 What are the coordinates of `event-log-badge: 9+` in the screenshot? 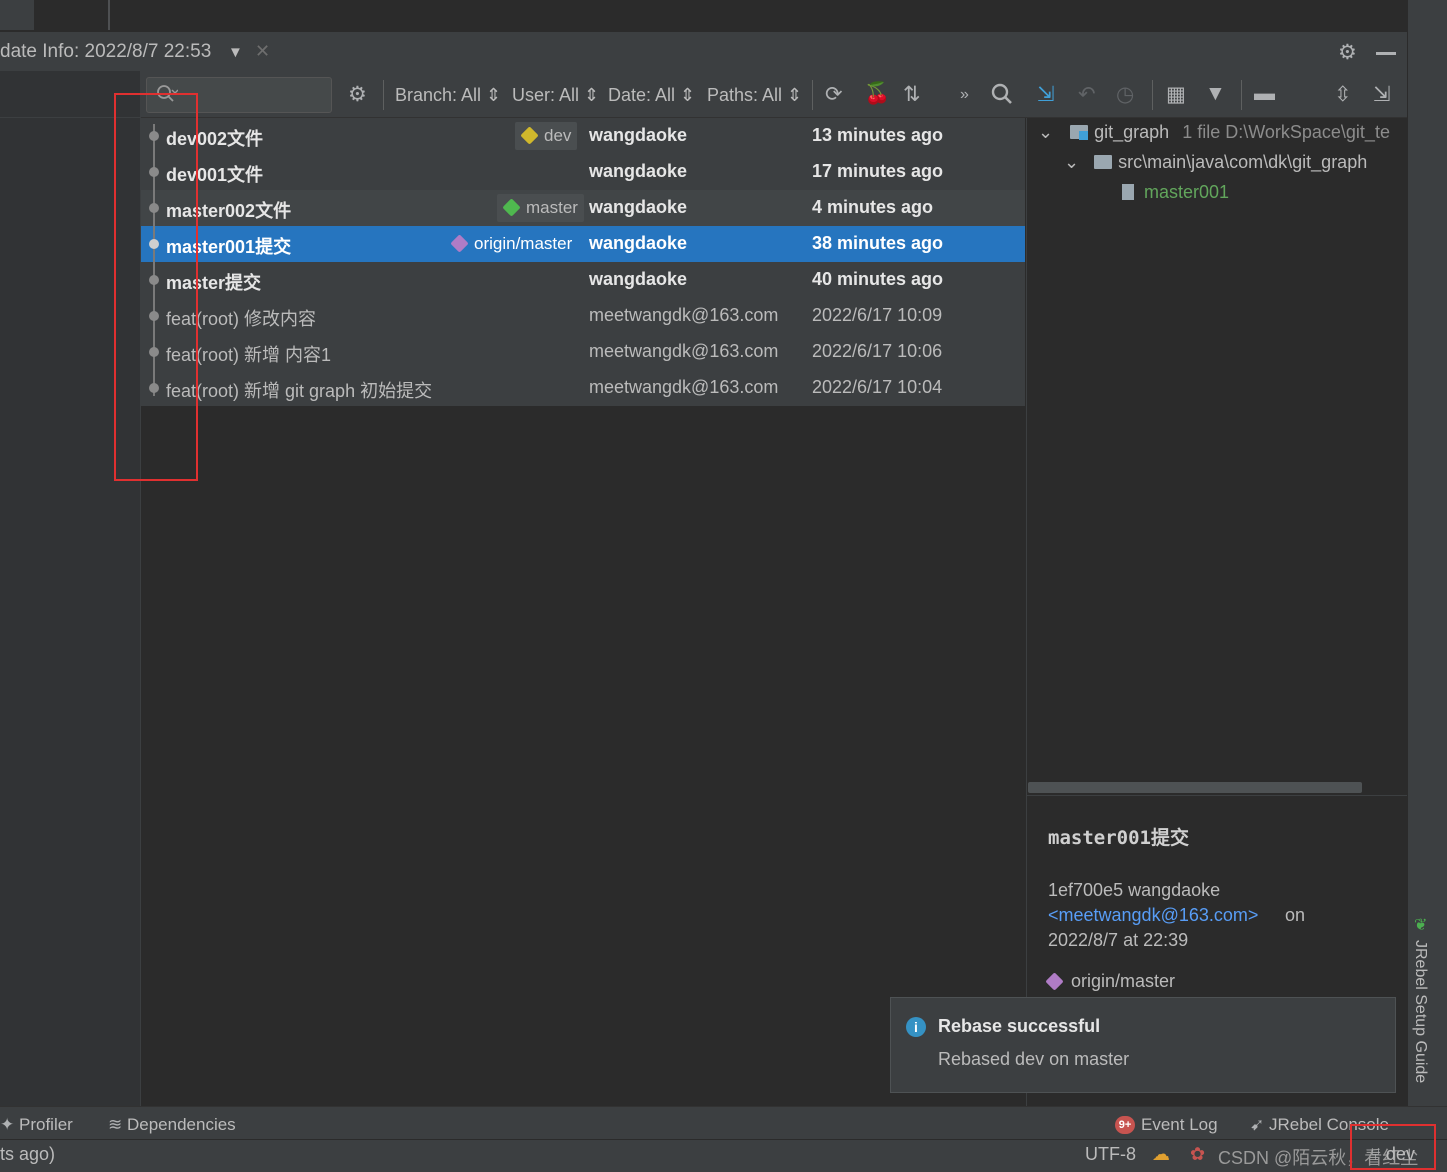 It's located at (1125, 1125).